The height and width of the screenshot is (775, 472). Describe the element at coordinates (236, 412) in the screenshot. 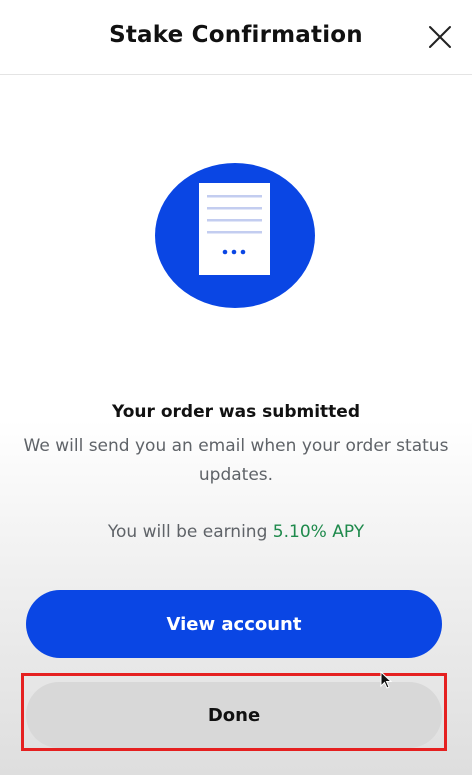

I see `order-status-title: Your order was submitted` at that location.